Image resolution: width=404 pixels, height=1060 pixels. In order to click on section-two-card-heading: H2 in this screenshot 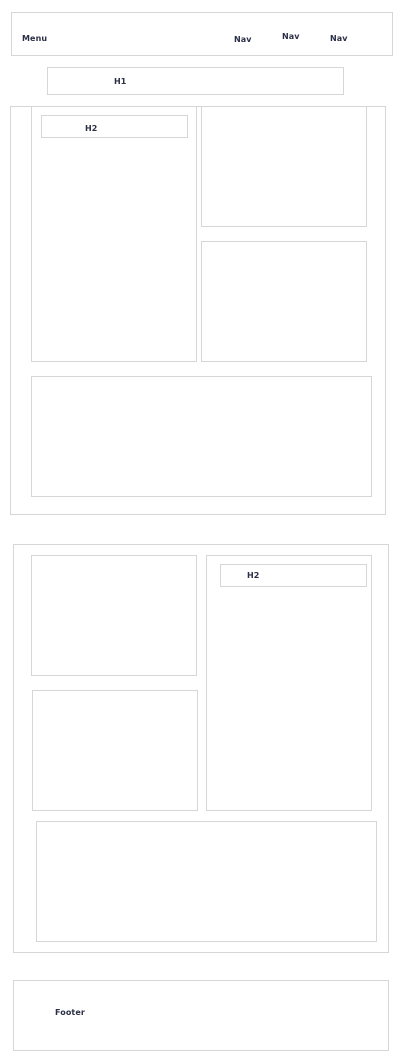, I will do `click(253, 575)`.